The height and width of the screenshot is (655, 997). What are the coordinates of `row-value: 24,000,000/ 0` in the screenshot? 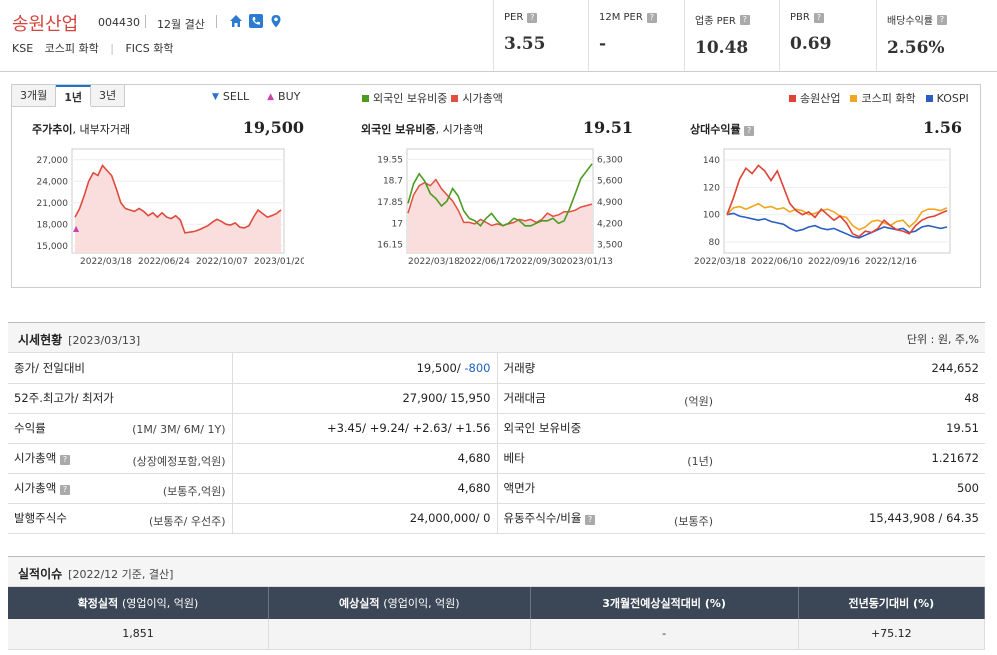 It's located at (365, 518).